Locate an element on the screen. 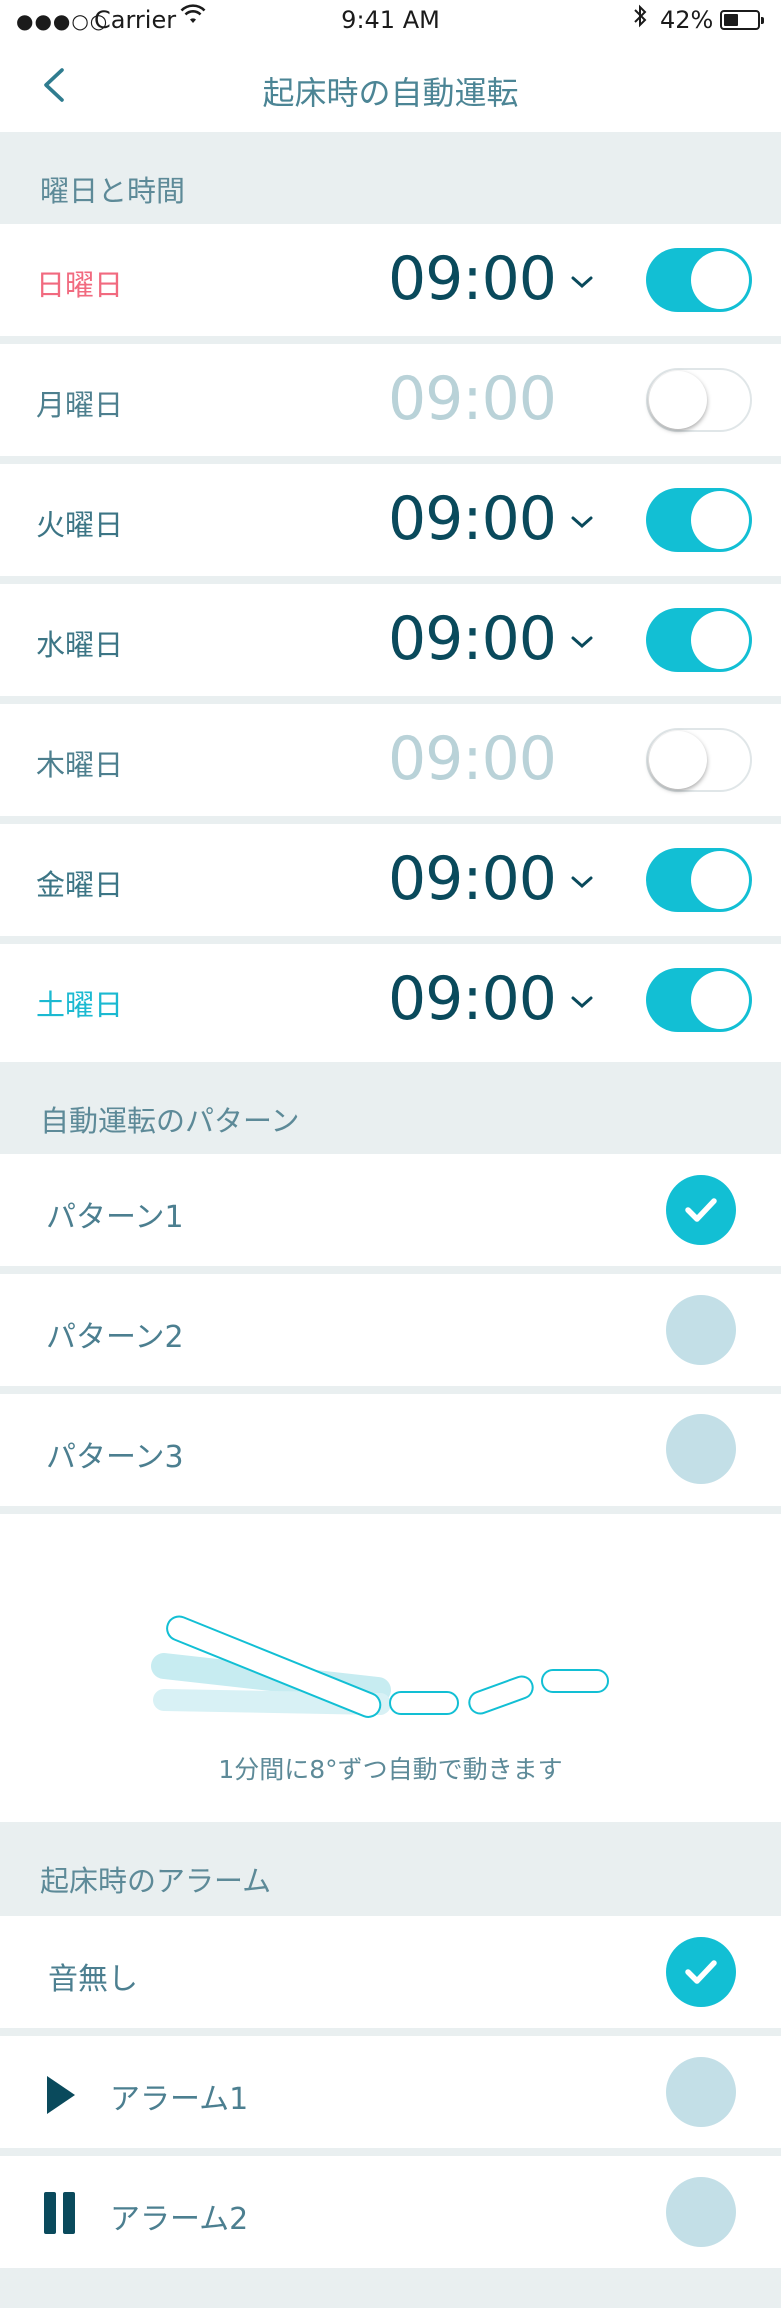 The height and width of the screenshot is (2308, 781). day-label: 日曜日 is located at coordinates (80, 285).